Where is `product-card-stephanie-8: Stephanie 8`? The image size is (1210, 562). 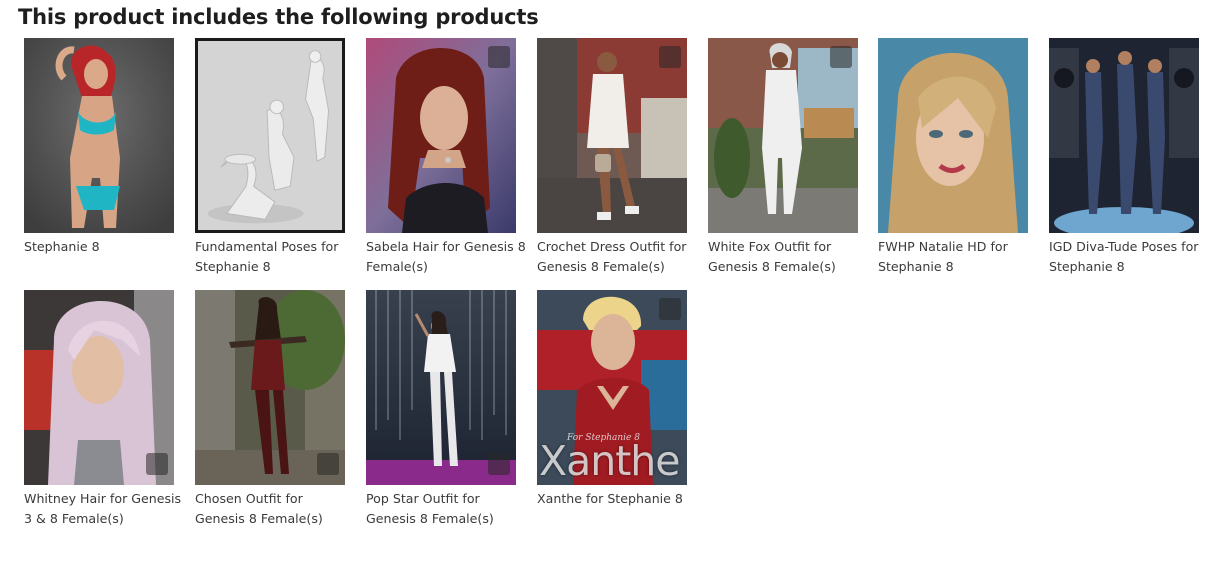
product-card-stephanie-8: Stephanie 8 is located at coordinates (99, 147).